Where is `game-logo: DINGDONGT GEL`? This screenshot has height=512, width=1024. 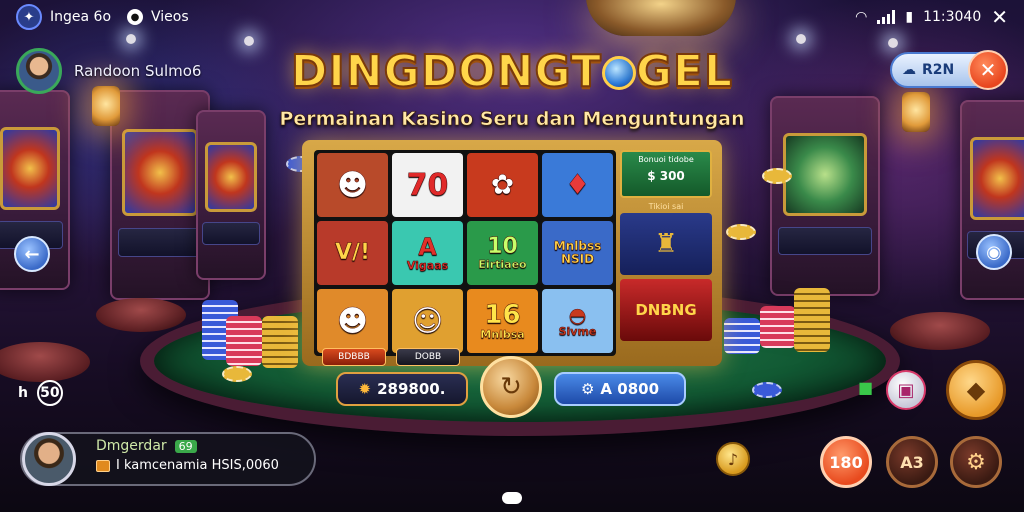
game-logo: DINGDONGT GEL is located at coordinates (512, 71).